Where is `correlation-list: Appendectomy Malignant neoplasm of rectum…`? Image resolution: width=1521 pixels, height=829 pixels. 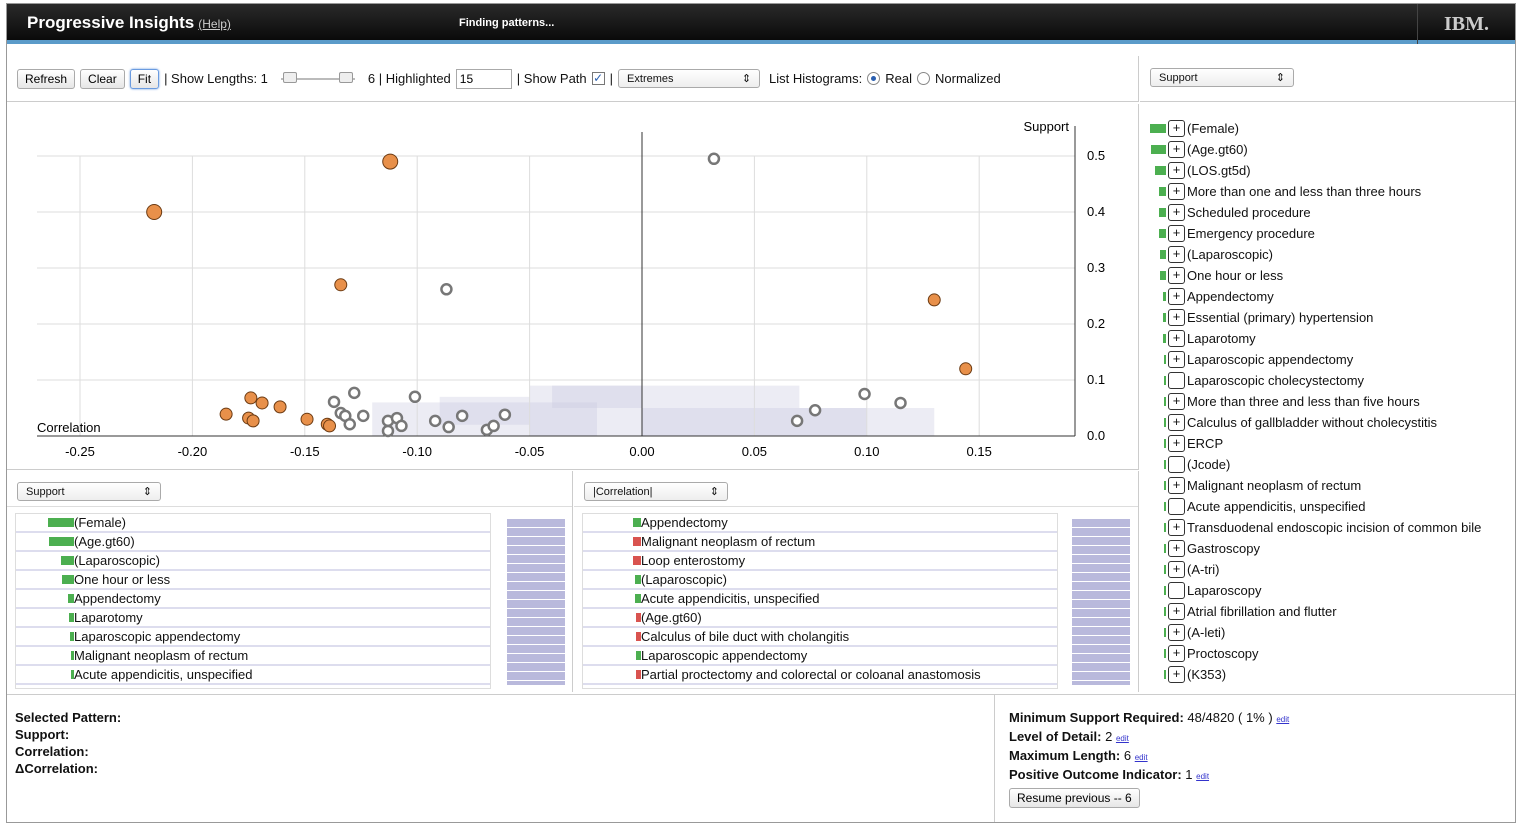
correlation-list: Appendectomy Malignant neoplasm of rectum… is located at coordinates (820, 601).